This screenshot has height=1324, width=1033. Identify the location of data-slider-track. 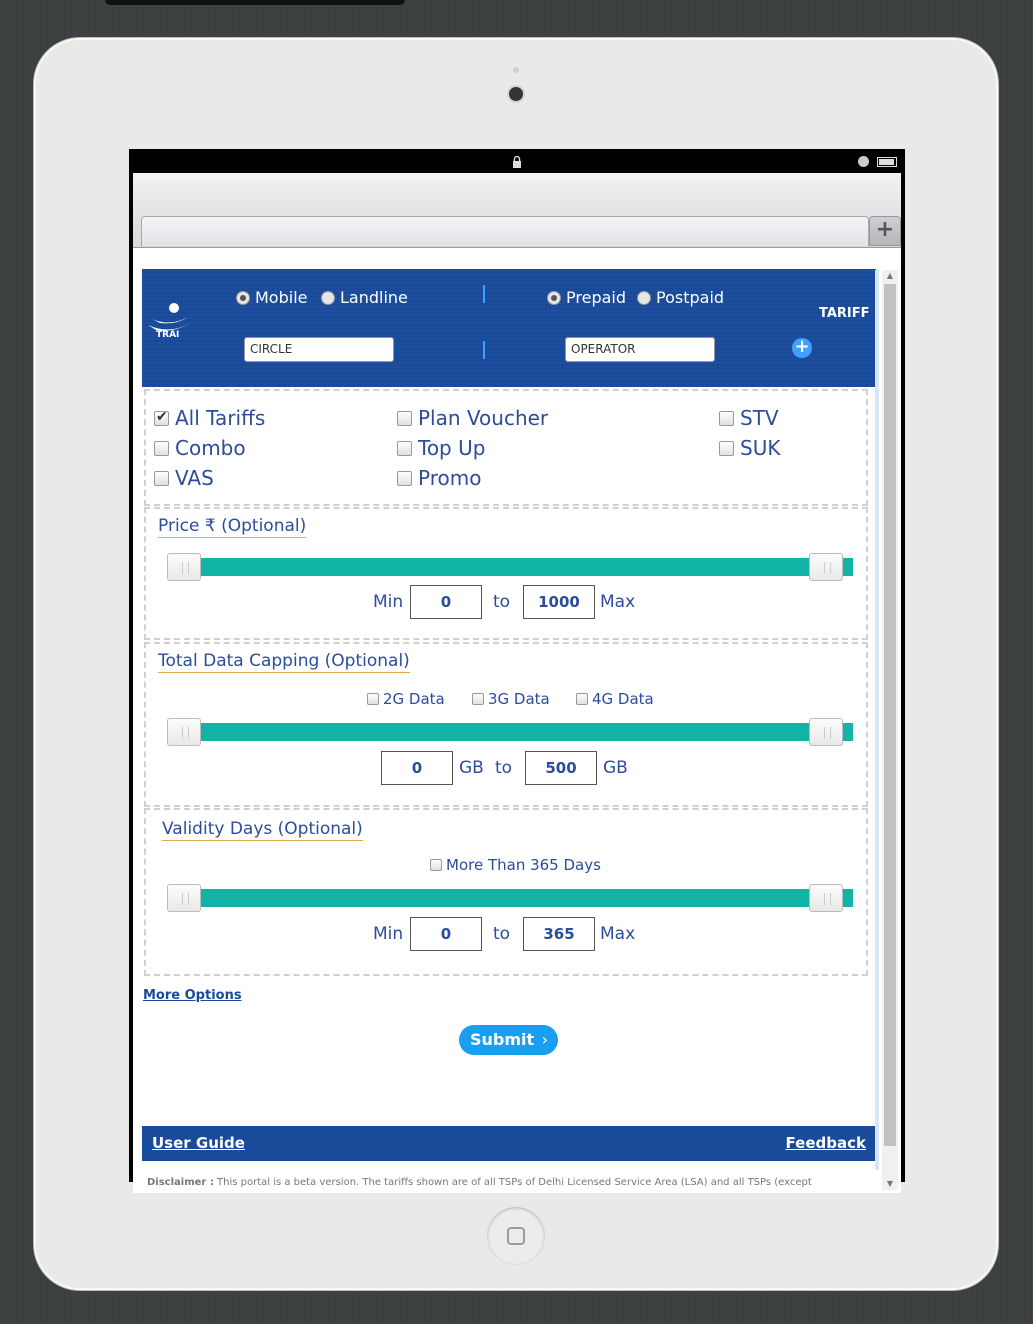
(515, 732).